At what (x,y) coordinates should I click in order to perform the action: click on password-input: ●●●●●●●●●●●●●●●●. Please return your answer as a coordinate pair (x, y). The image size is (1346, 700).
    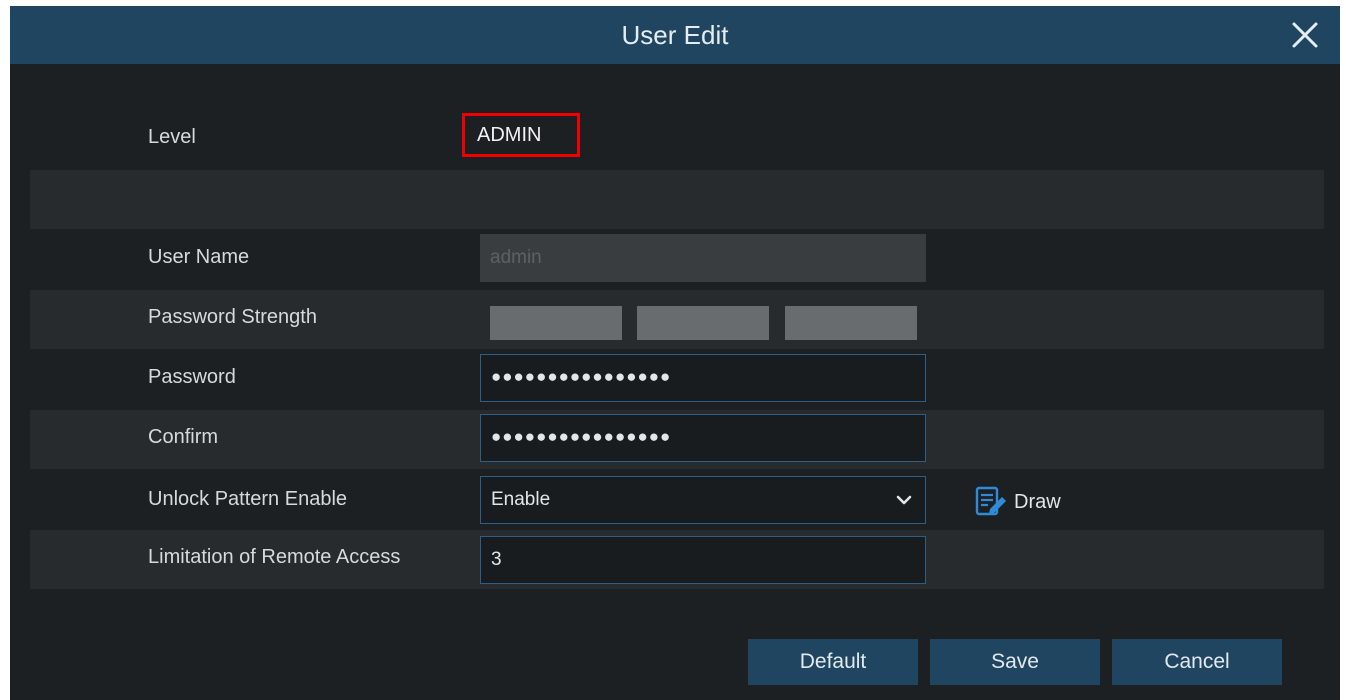
    Looking at the image, I should click on (703, 378).